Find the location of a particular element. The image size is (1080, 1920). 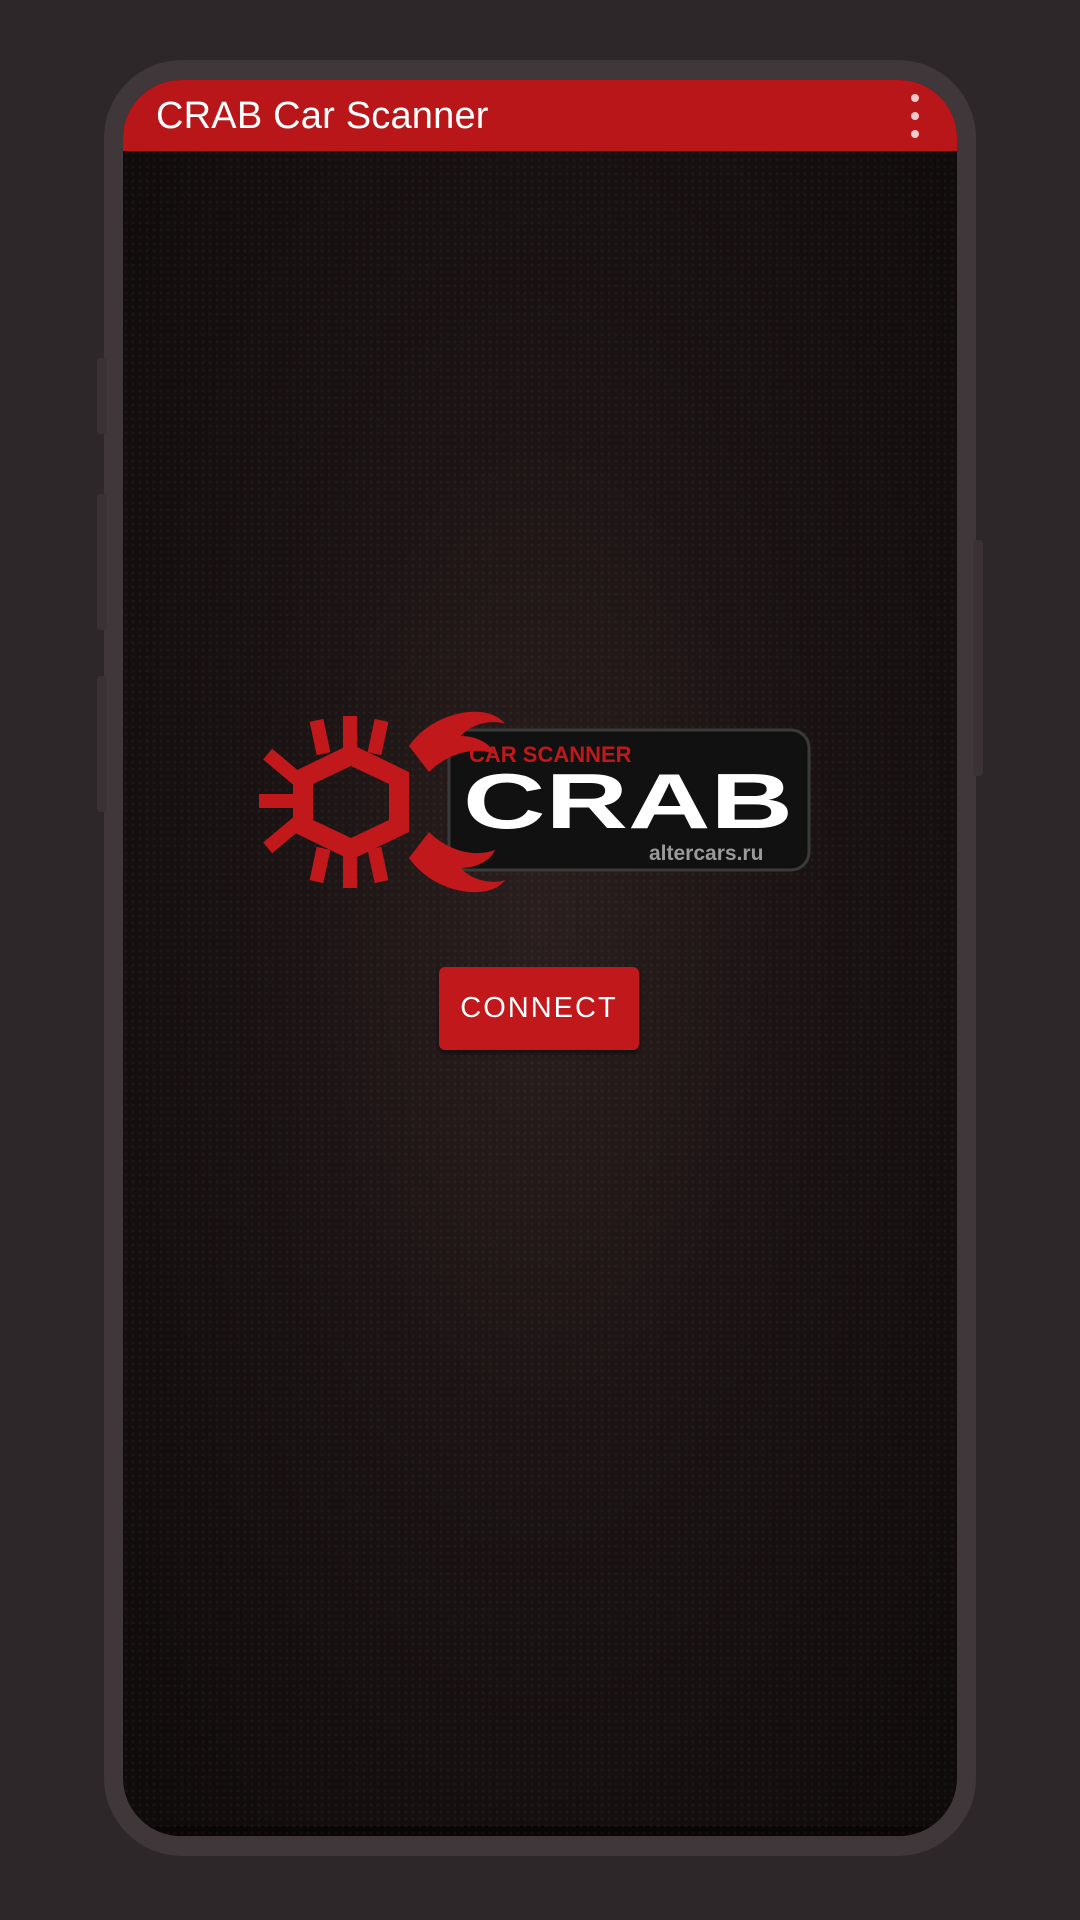

logo-site: altercars.ru is located at coordinates (706, 853).